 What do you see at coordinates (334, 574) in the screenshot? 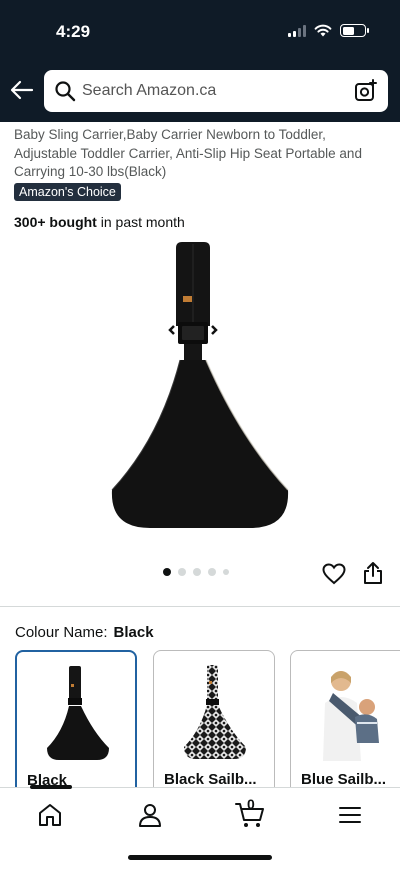
I see `heart-icon` at bounding box center [334, 574].